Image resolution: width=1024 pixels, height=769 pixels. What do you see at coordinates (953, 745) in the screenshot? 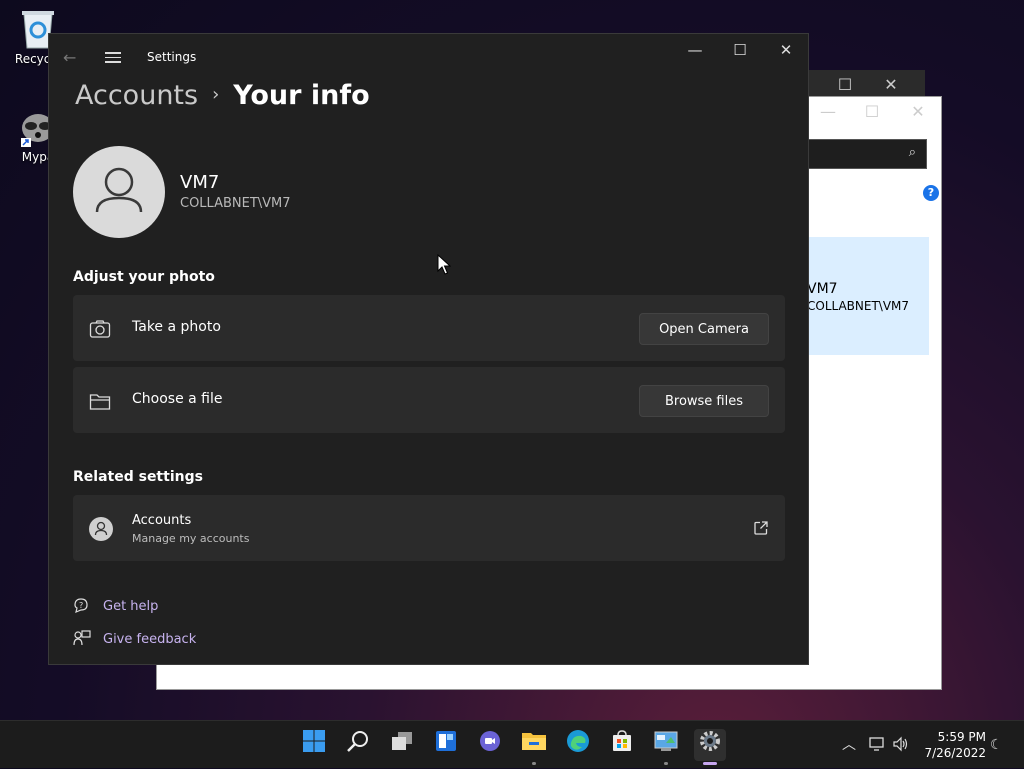
I see `taskbar-clock: 5:59 PM 7/26/2022` at bounding box center [953, 745].